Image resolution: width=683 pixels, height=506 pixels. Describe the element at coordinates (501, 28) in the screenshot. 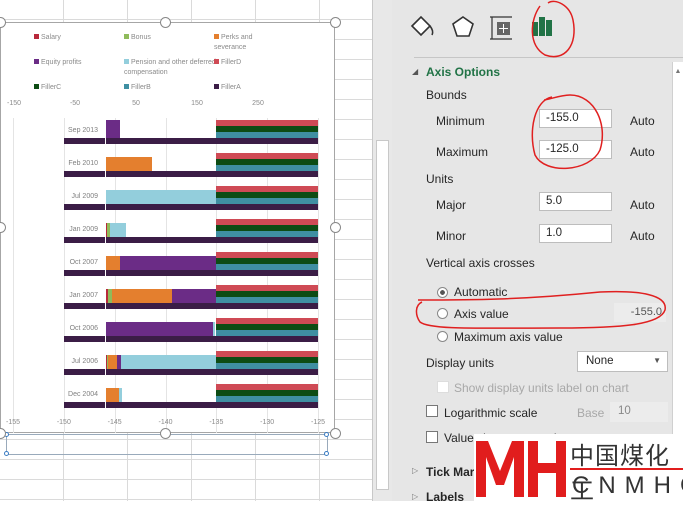

I see `size-properties-icon` at that location.